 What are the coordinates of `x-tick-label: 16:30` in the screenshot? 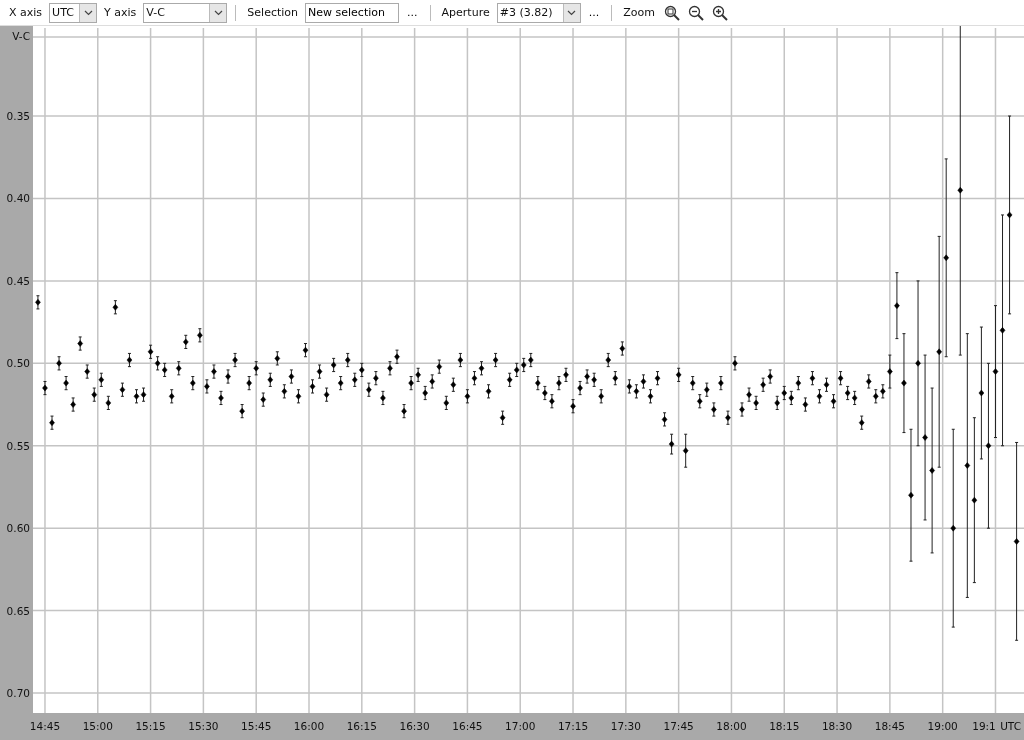 It's located at (414, 726).